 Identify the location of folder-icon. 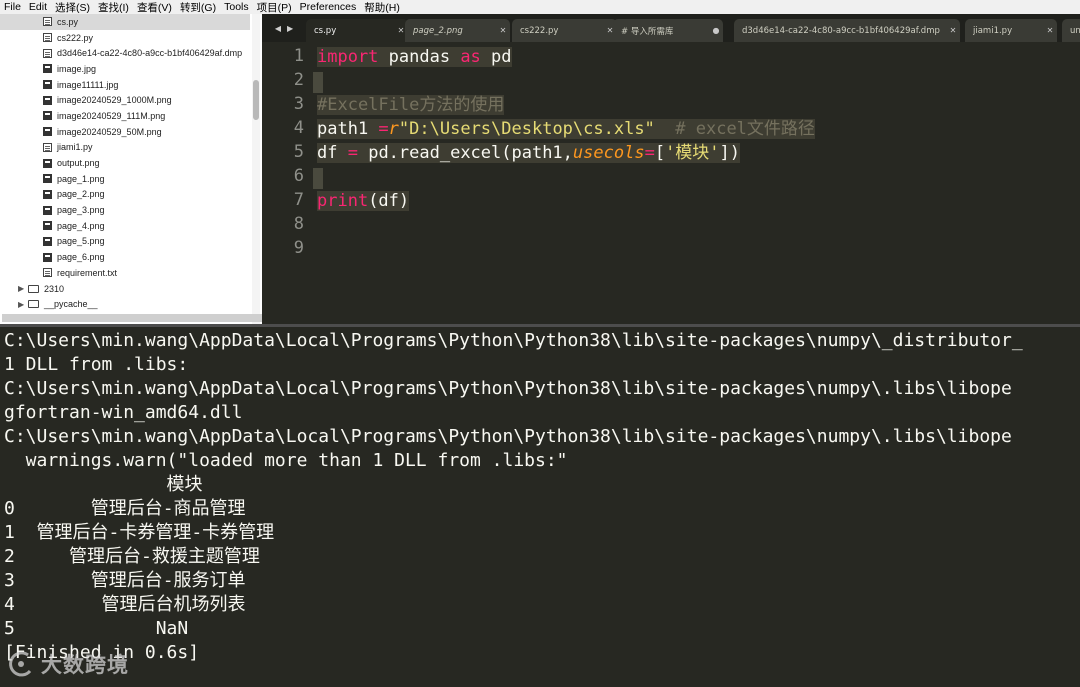
(33, 288).